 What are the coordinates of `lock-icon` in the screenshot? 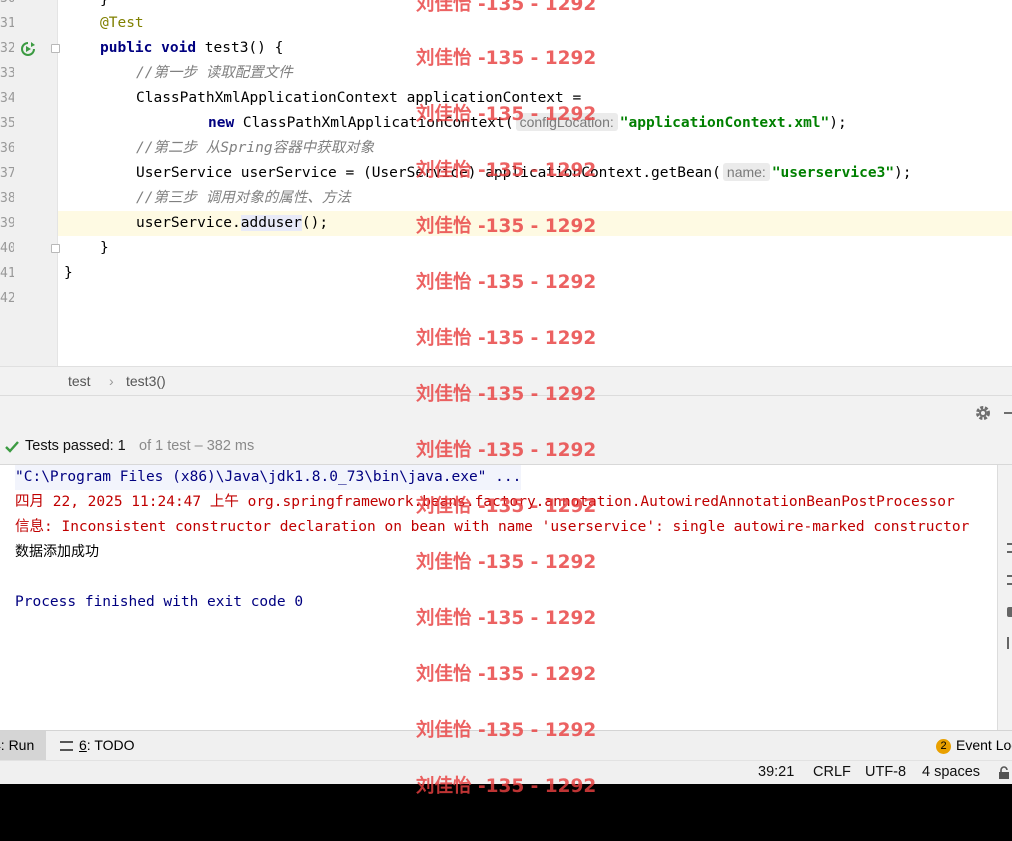 It's located at (1004, 772).